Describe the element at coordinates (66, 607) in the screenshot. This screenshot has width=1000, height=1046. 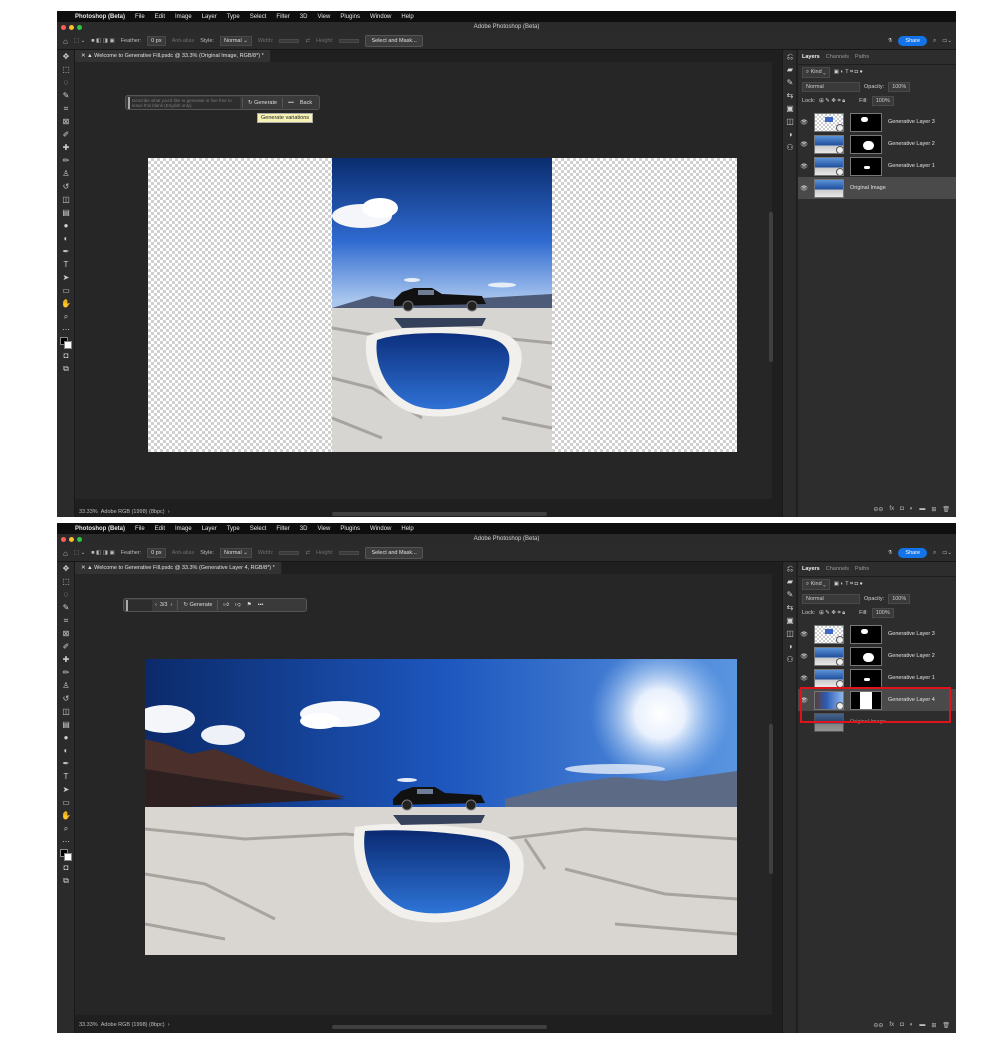
I see `quick-select-tool-icon: ✎` at that location.